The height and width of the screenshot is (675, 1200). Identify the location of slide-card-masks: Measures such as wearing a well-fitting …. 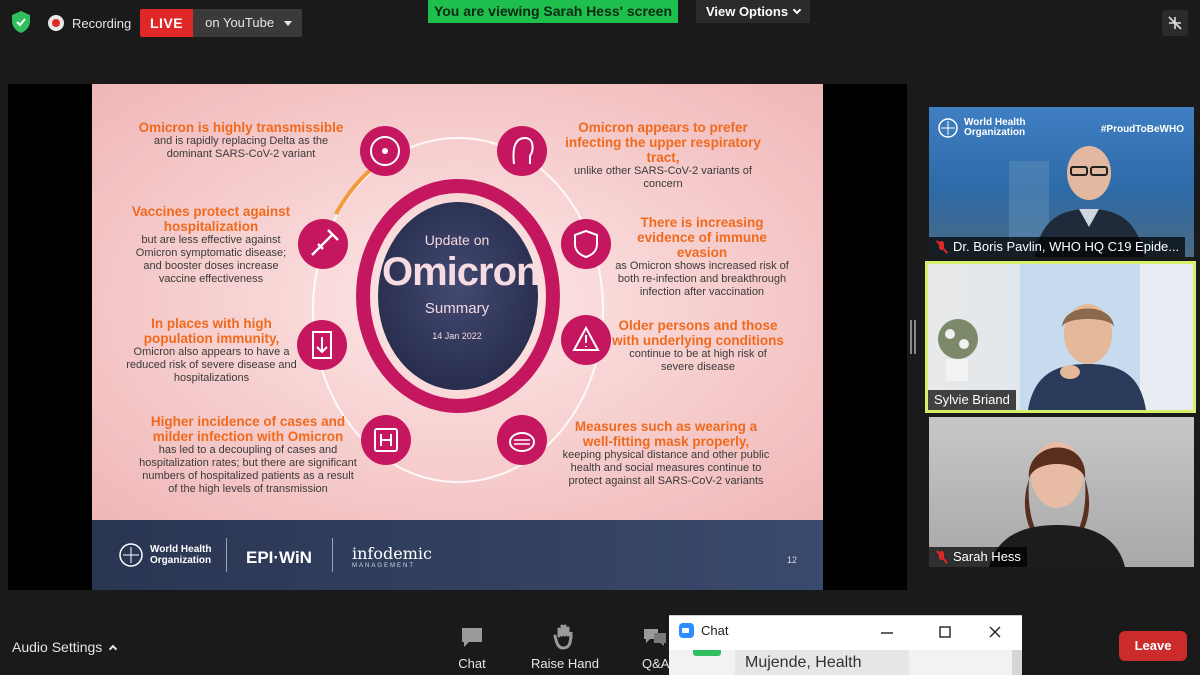
(666, 453).